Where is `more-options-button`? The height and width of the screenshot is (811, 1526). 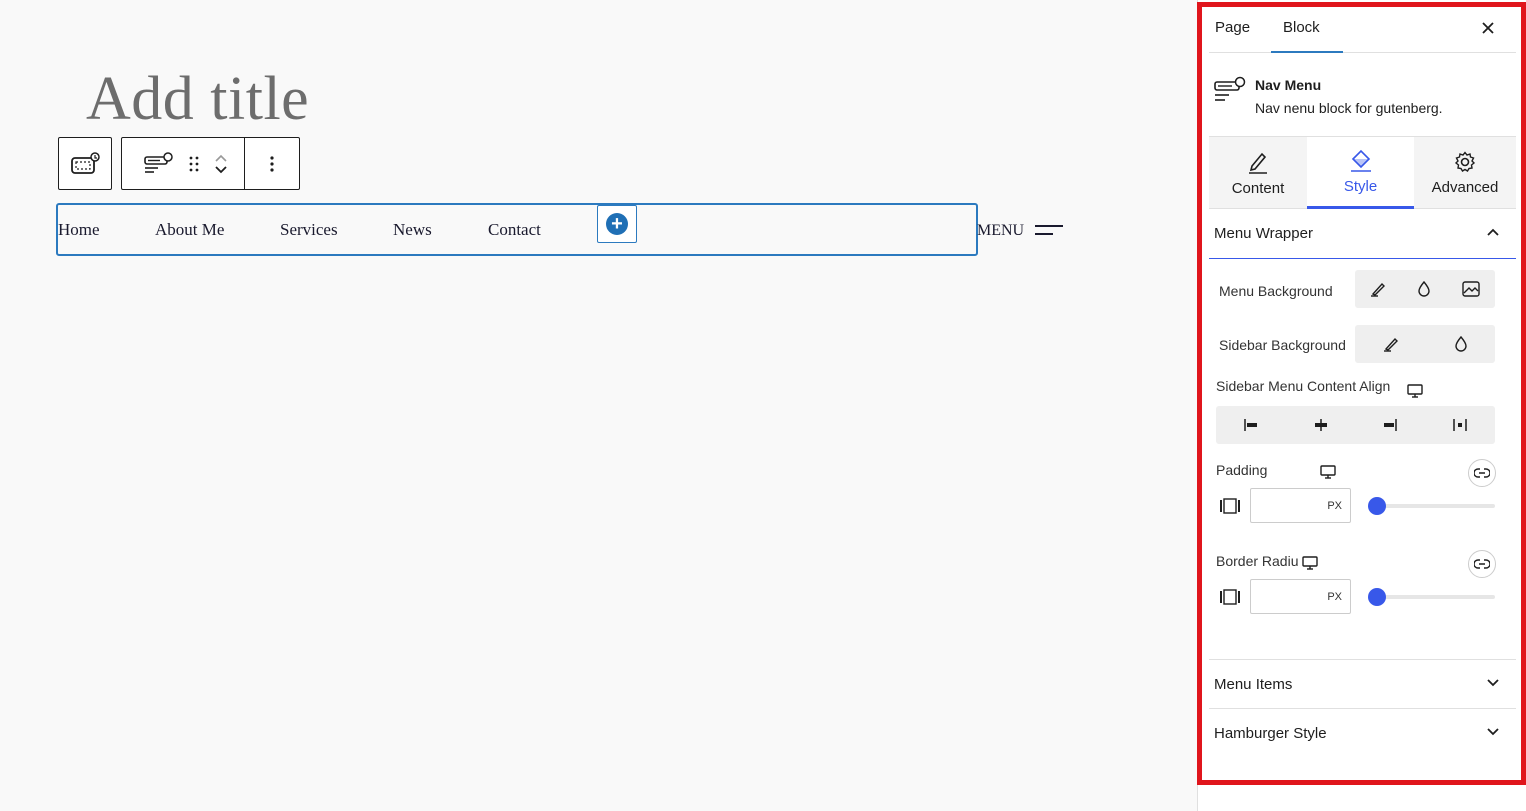 more-options-button is located at coordinates (272, 163).